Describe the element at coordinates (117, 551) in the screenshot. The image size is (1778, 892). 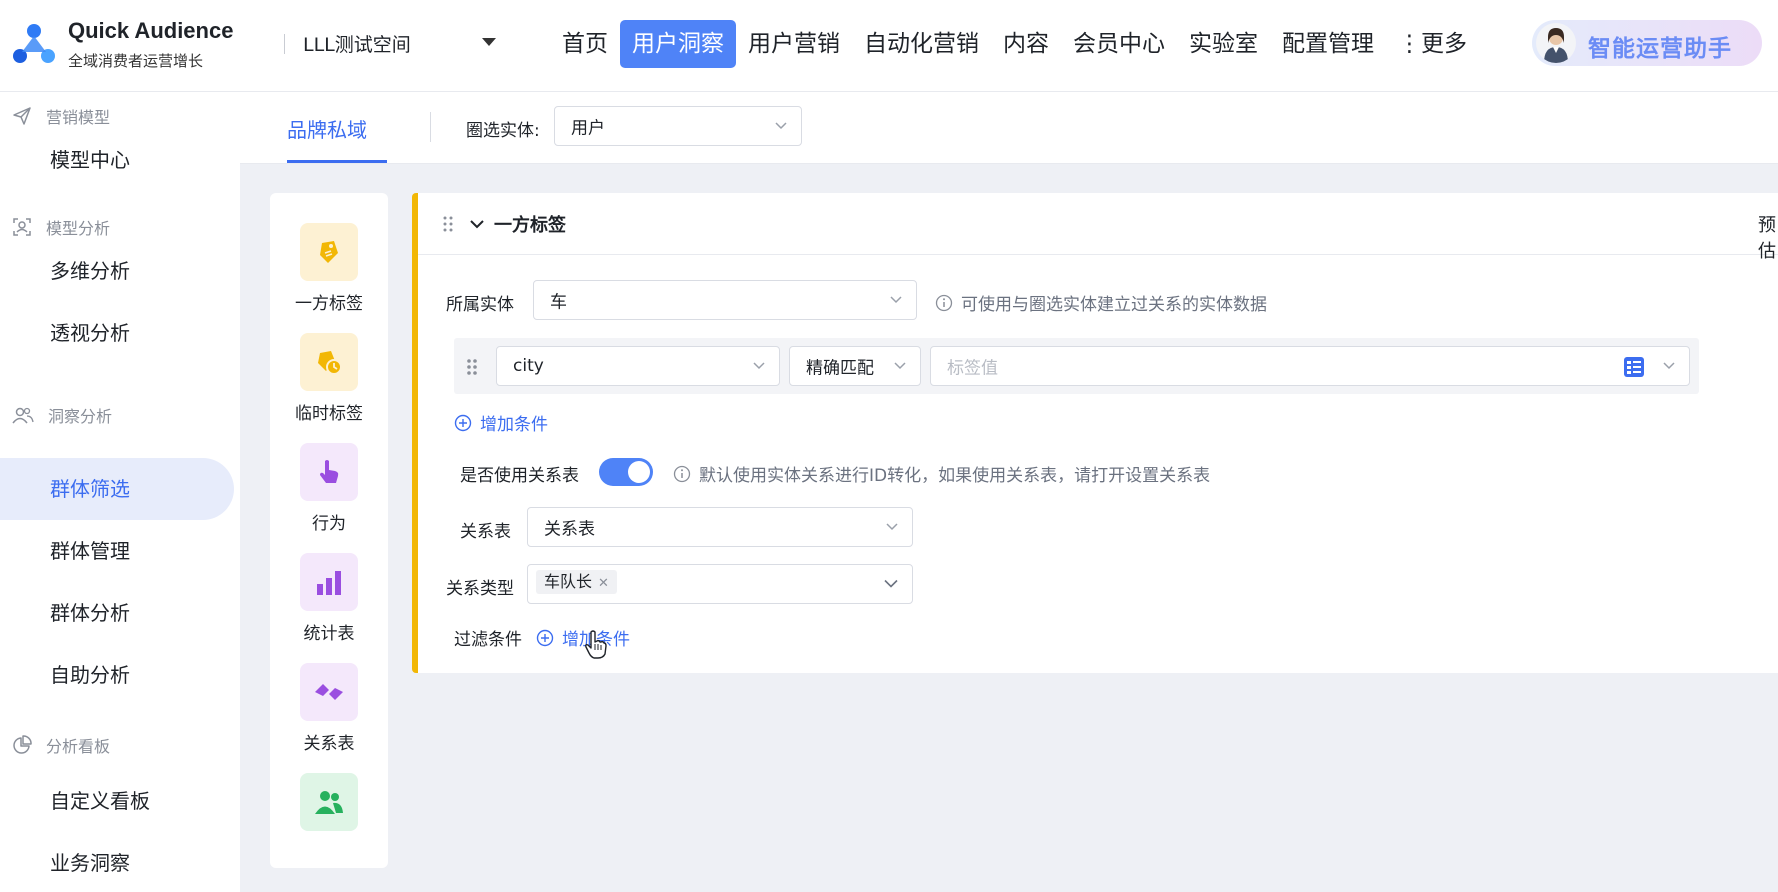
I see `sidebar-item-group-management: 群体管理` at that location.